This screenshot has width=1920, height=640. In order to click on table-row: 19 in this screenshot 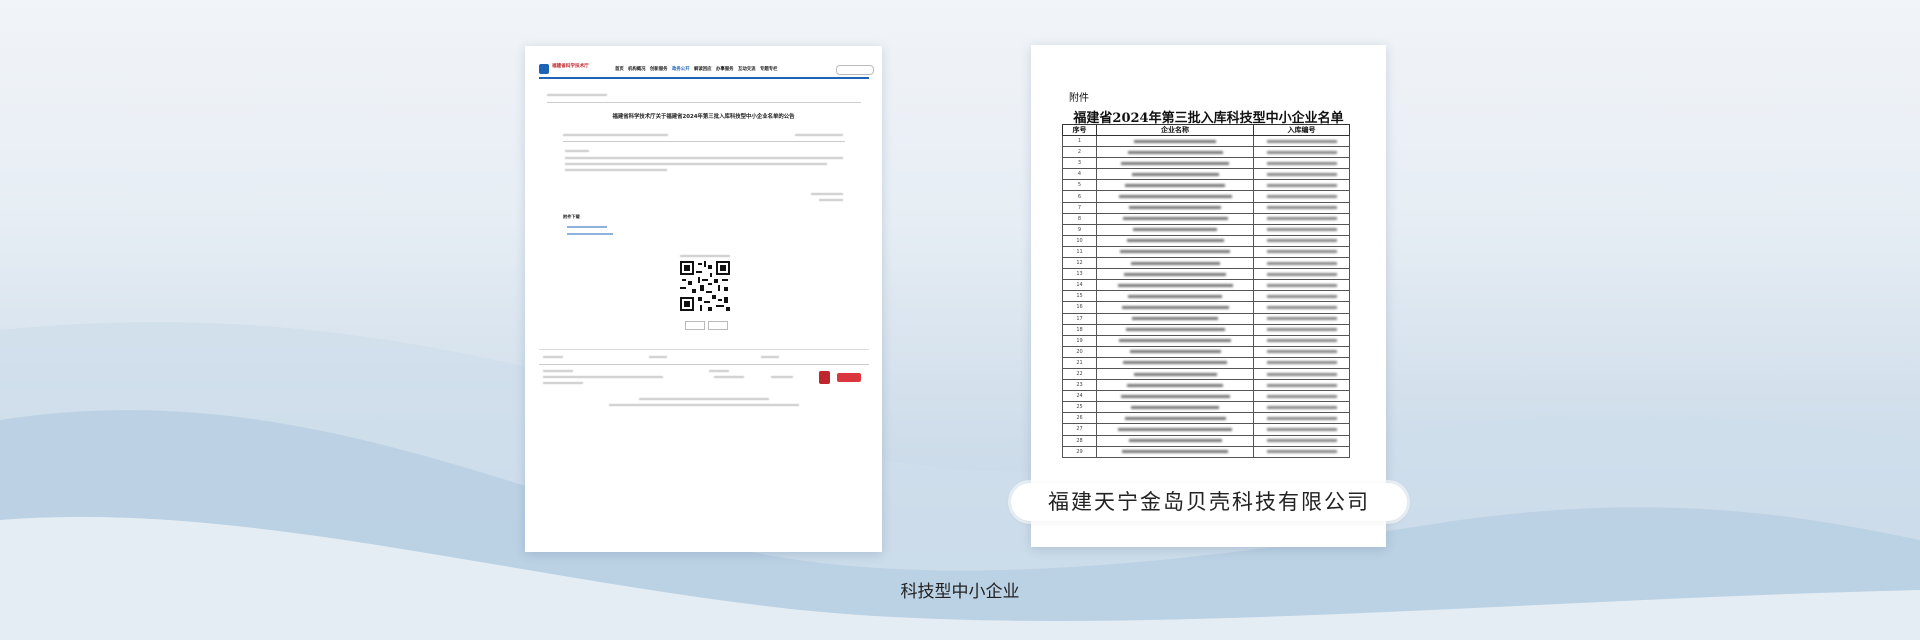, I will do `click(1206, 340)`.